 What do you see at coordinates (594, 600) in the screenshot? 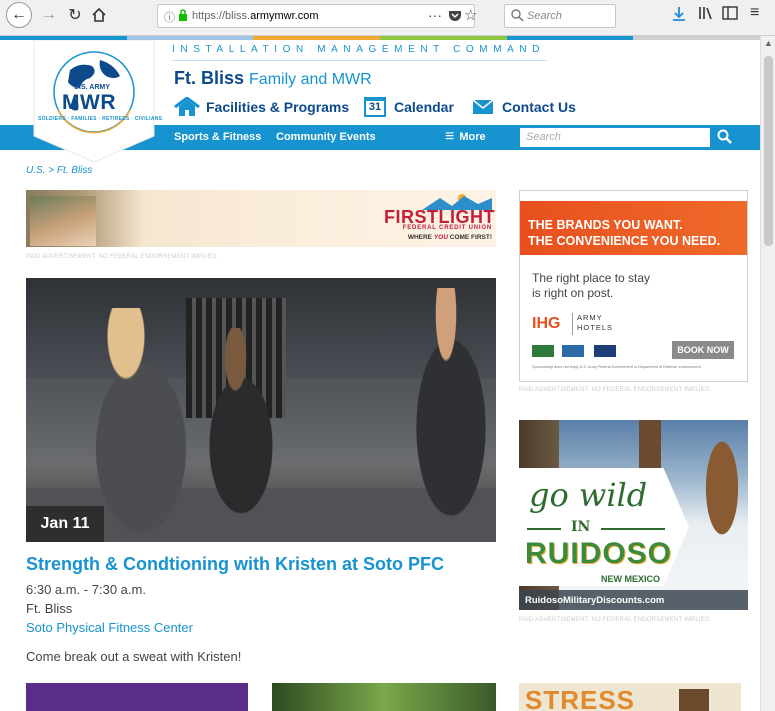
I see `ruidoso-url: RuidosoMilitaryDiscounts.com` at bounding box center [594, 600].